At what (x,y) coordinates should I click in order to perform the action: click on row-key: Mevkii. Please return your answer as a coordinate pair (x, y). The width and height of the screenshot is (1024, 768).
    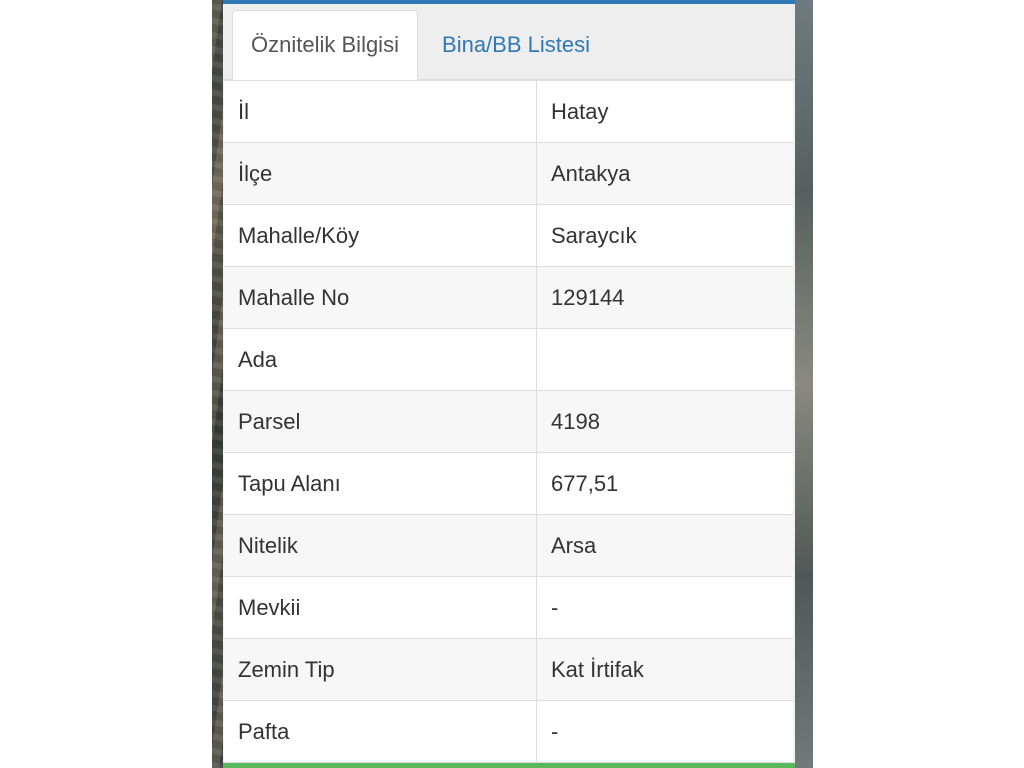
    Looking at the image, I should click on (380, 607).